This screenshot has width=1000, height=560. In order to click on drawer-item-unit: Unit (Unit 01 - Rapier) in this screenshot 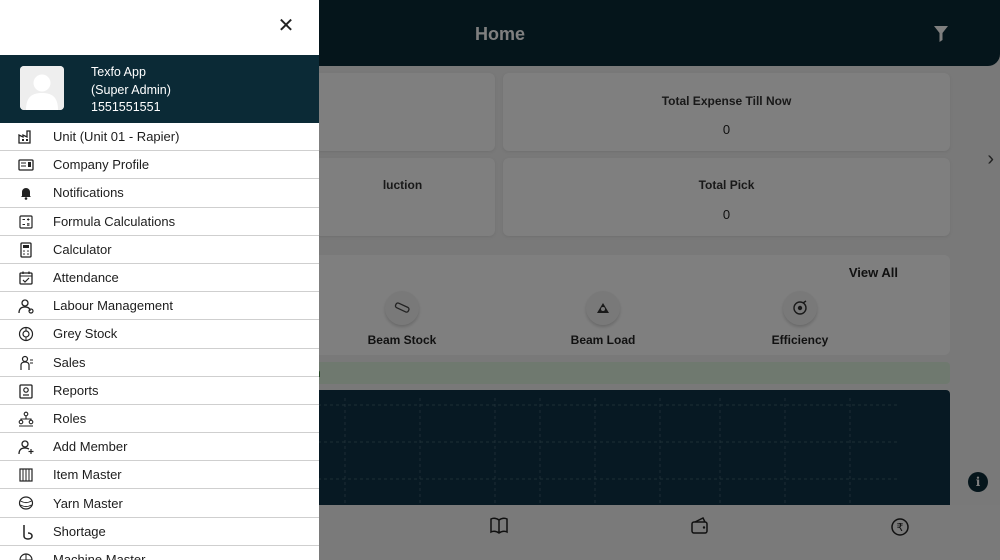, I will do `click(159, 137)`.